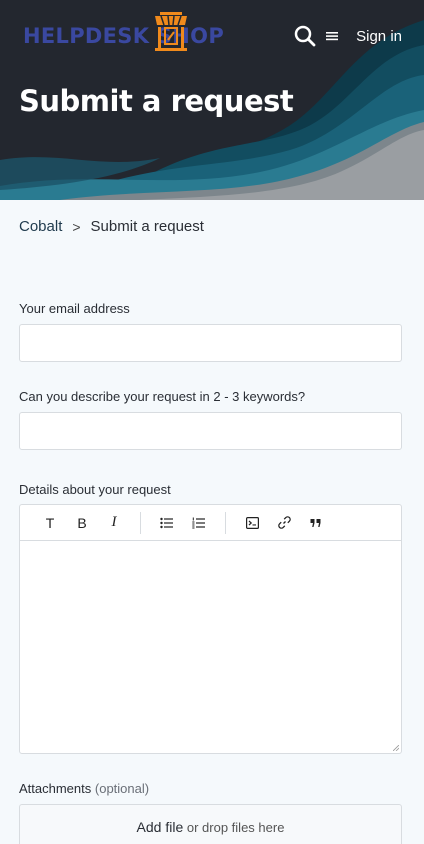  I want to click on attachments-optional-text: (optional), so click(122, 788).